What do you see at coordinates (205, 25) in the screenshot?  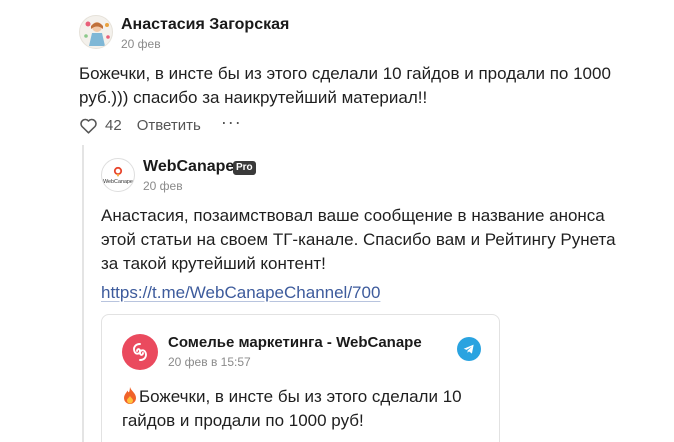 I see `comment-author-name: Анастасия Загорская` at bounding box center [205, 25].